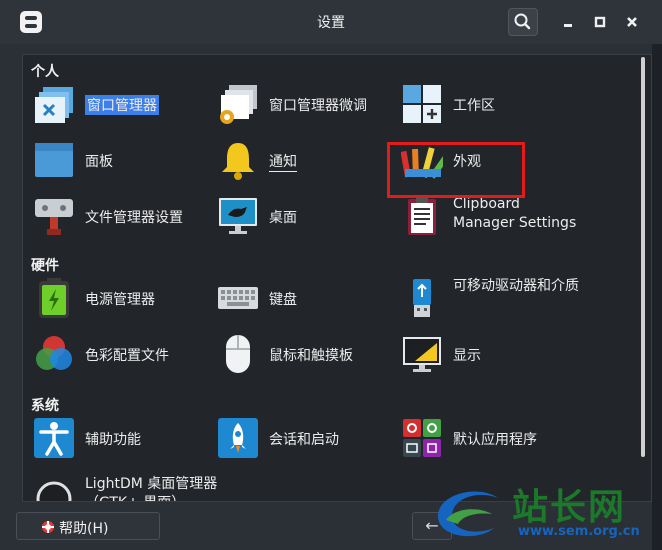 Image resolution: width=662 pixels, height=550 pixels. What do you see at coordinates (54, 438) in the screenshot?
I see `accessibility-icon` at bounding box center [54, 438].